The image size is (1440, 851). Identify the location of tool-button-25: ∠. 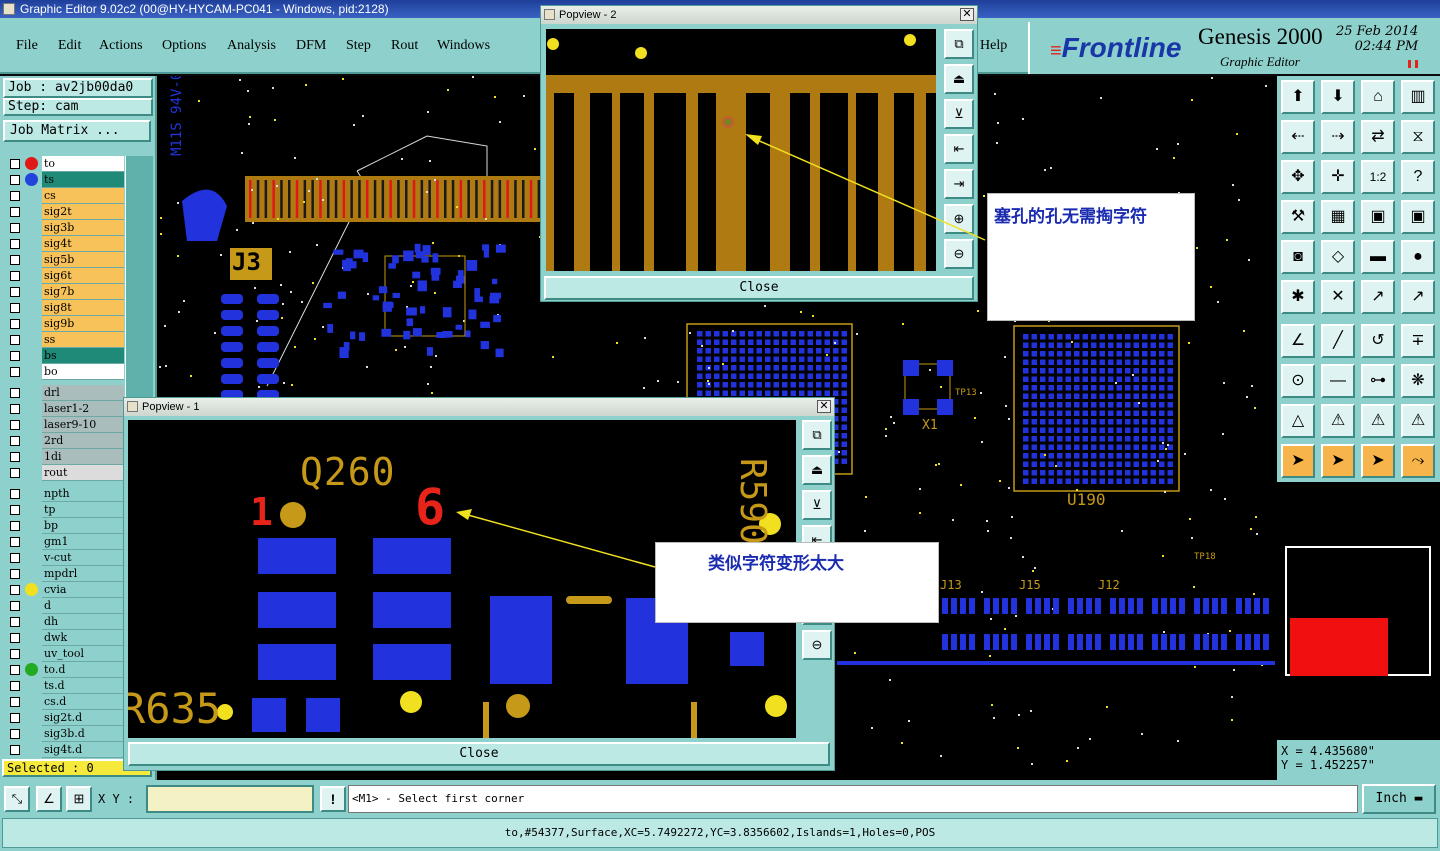
(1298, 341).